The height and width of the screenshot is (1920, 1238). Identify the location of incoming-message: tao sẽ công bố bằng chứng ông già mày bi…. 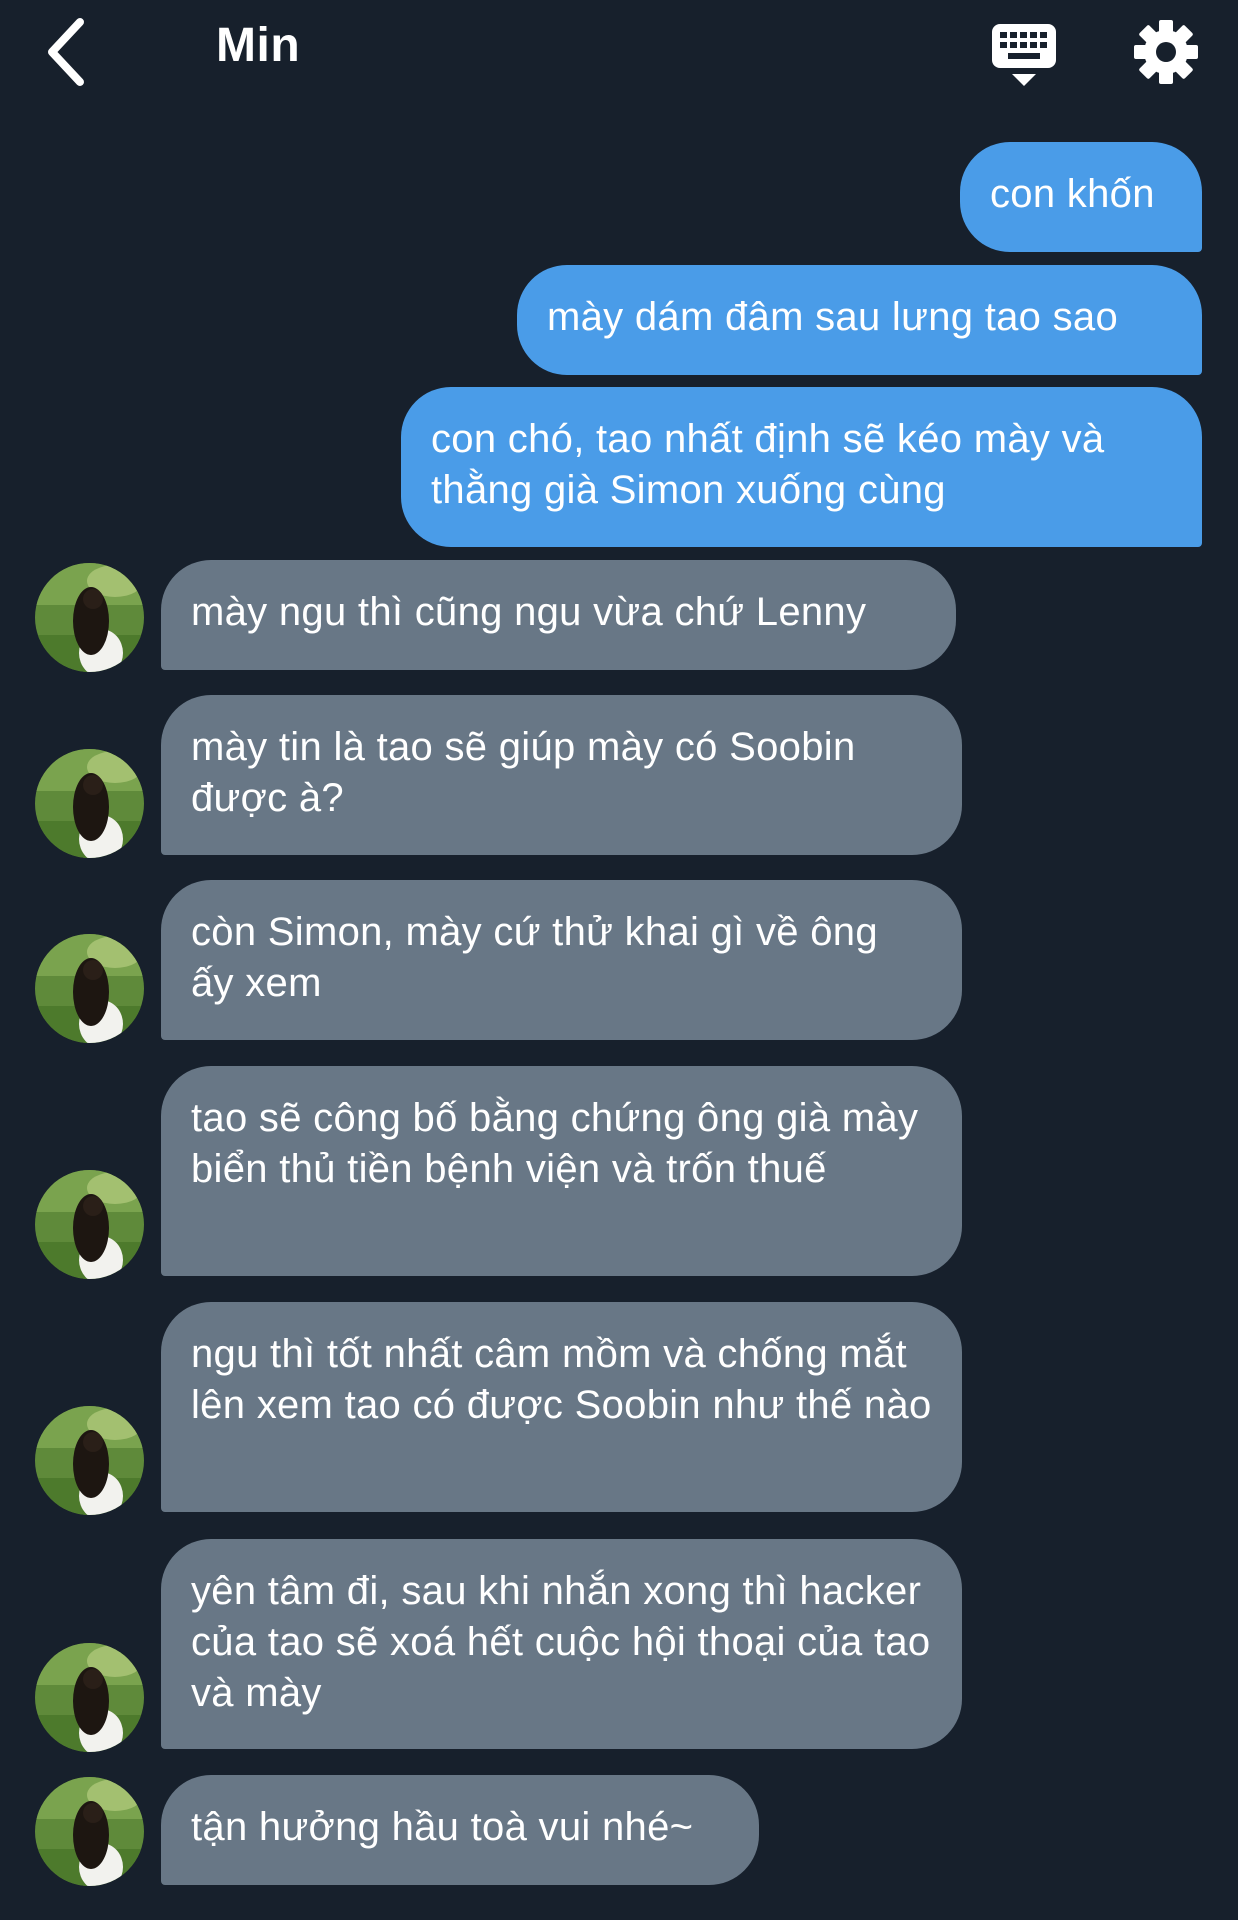
(561, 1171).